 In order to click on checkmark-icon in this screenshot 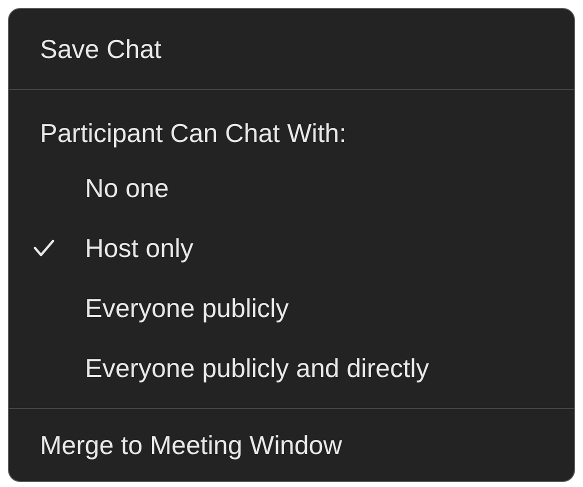, I will do `click(44, 248)`.